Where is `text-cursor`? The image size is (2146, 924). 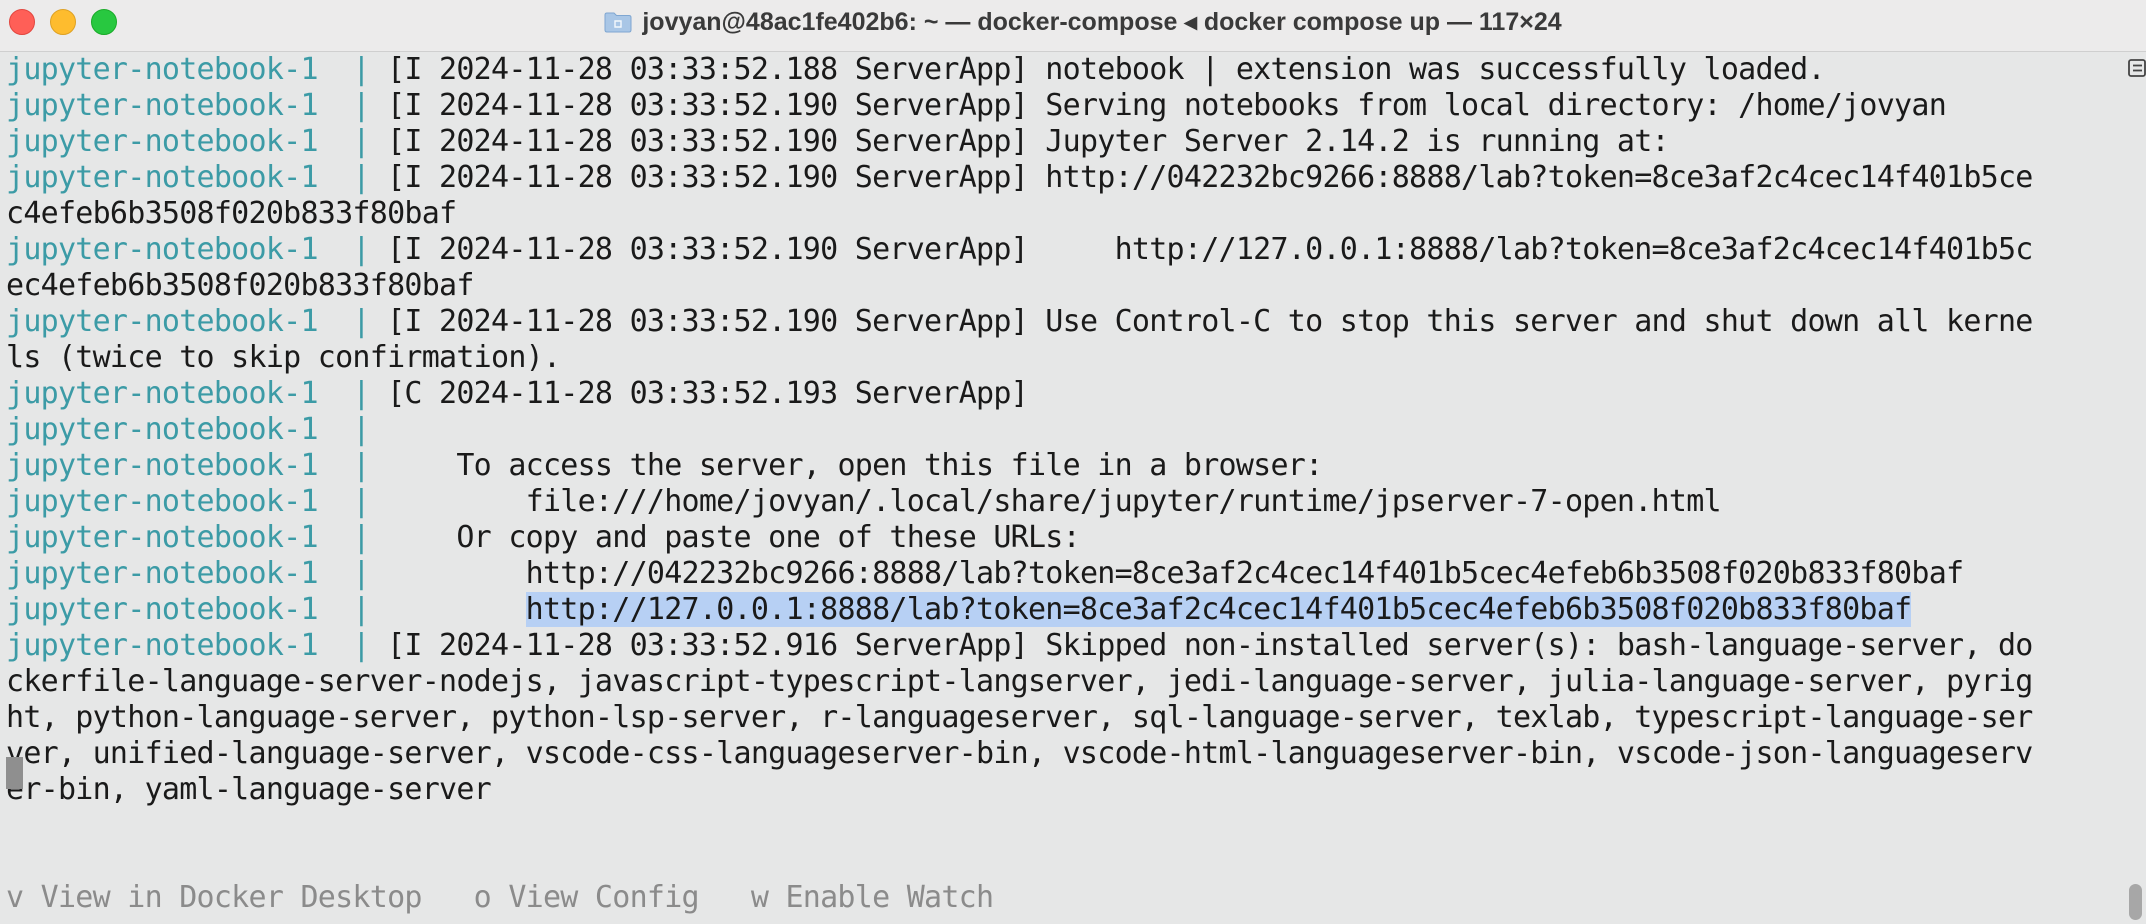 text-cursor is located at coordinates (14, 773).